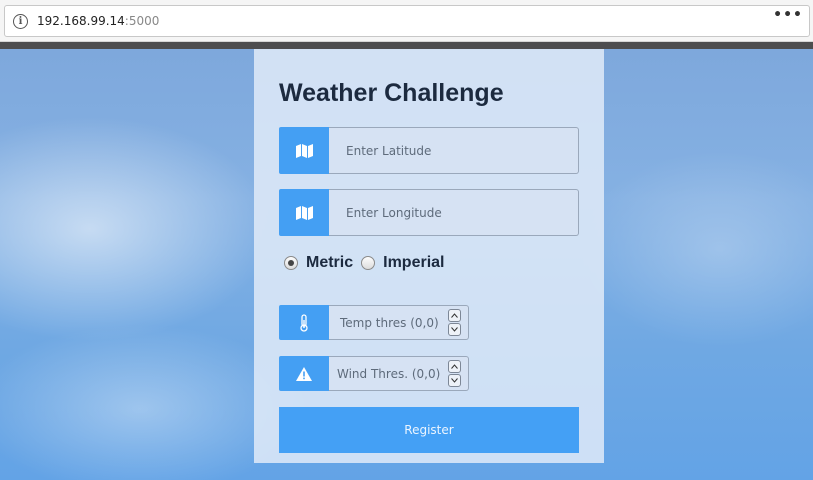 This screenshot has height=480, width=813. Describe the element at coordinates (304, 322) in the screenshot. I see `thermometer-icon` at that location.